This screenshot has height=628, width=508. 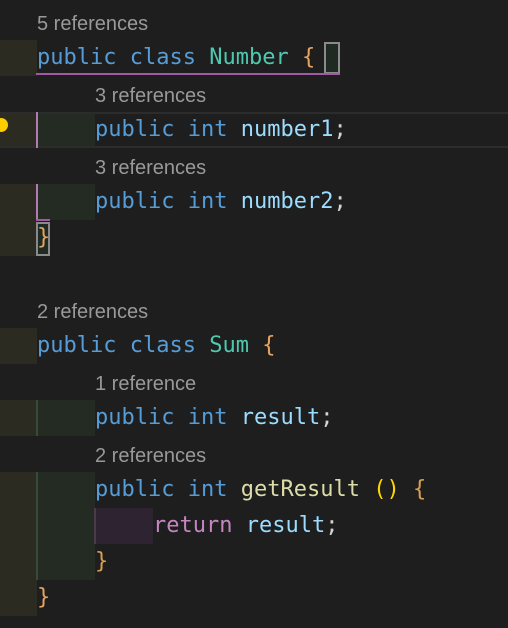 What do you see at coordinates (287, 201) in the screenshot?
I see `field-name: number2` at bounding box center [287, 201].